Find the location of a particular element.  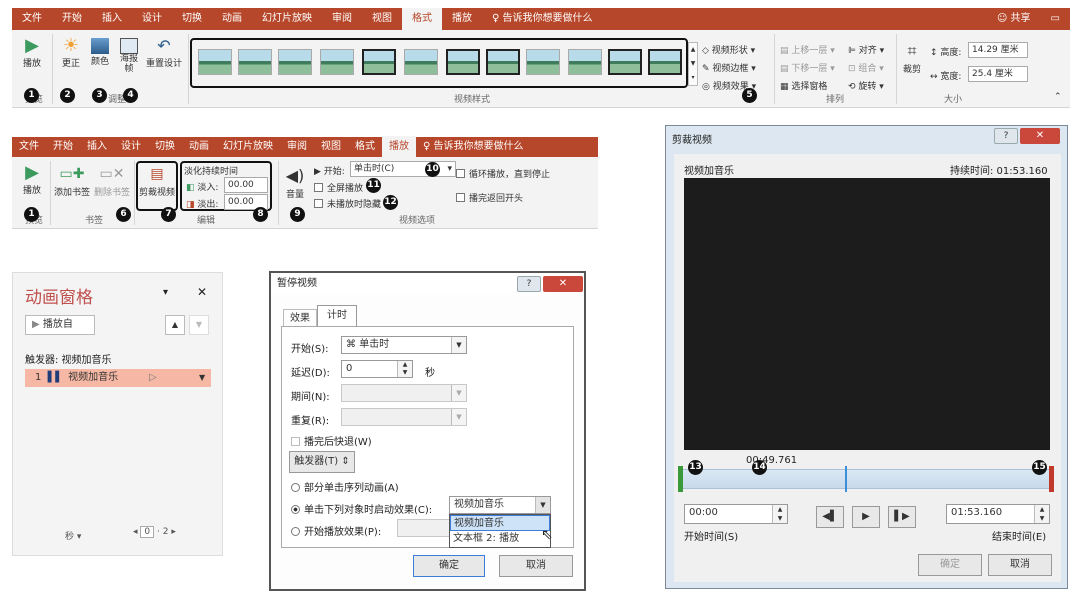

dropdown-option: 文本框 2: 播放 is located at coordinates (500, 539).